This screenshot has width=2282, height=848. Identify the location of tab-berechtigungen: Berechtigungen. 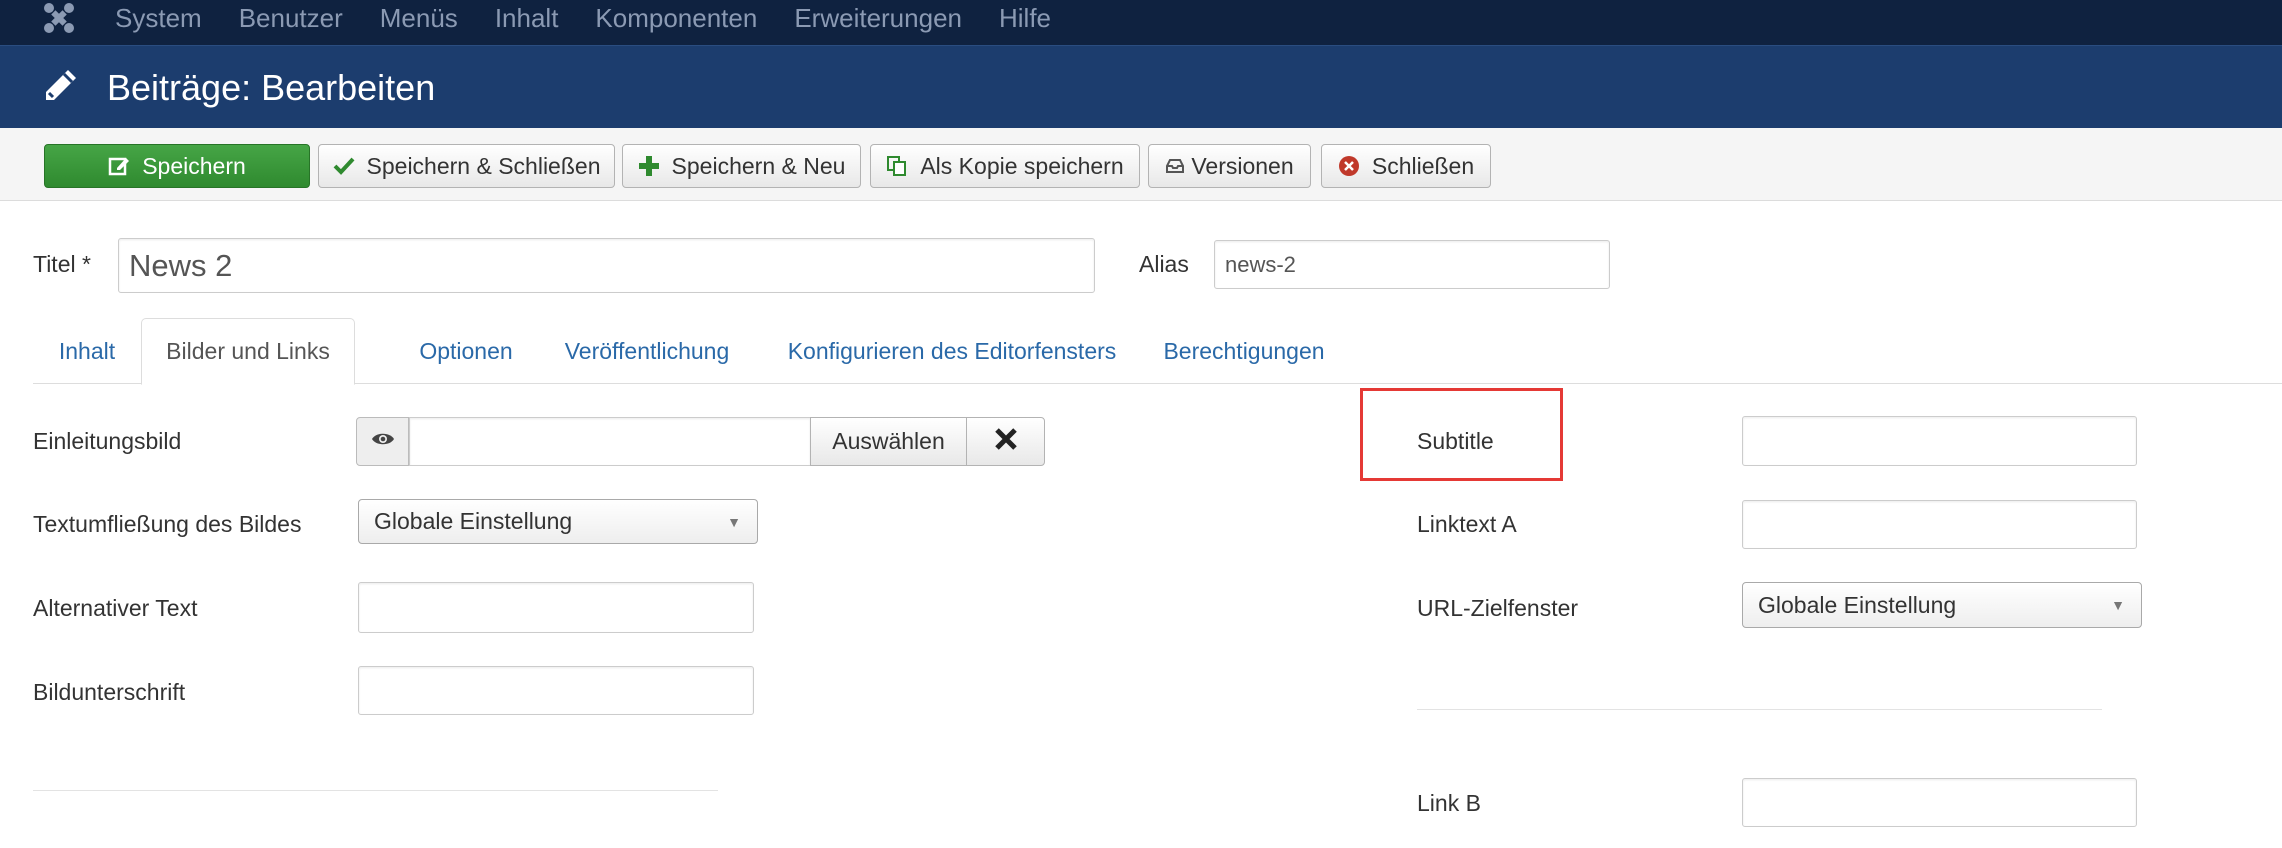
(1244, 351).